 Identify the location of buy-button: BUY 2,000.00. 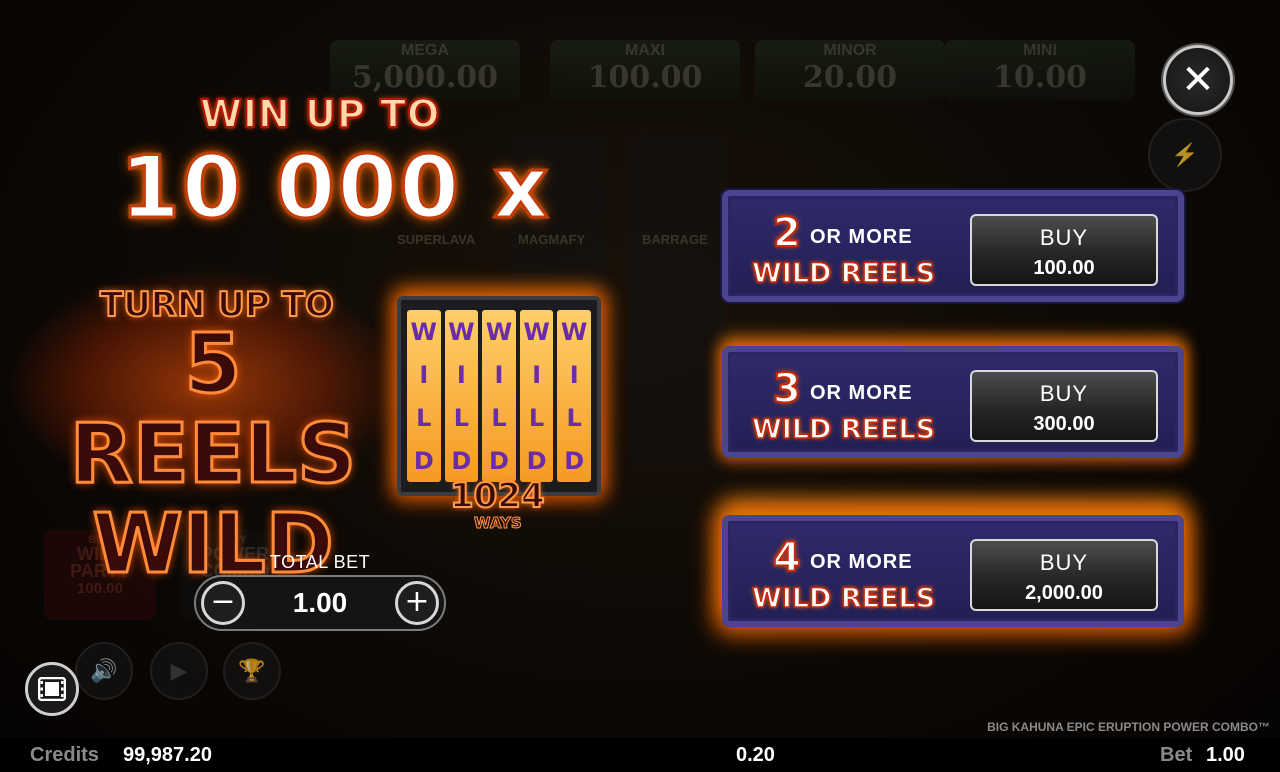
(1064, 575).